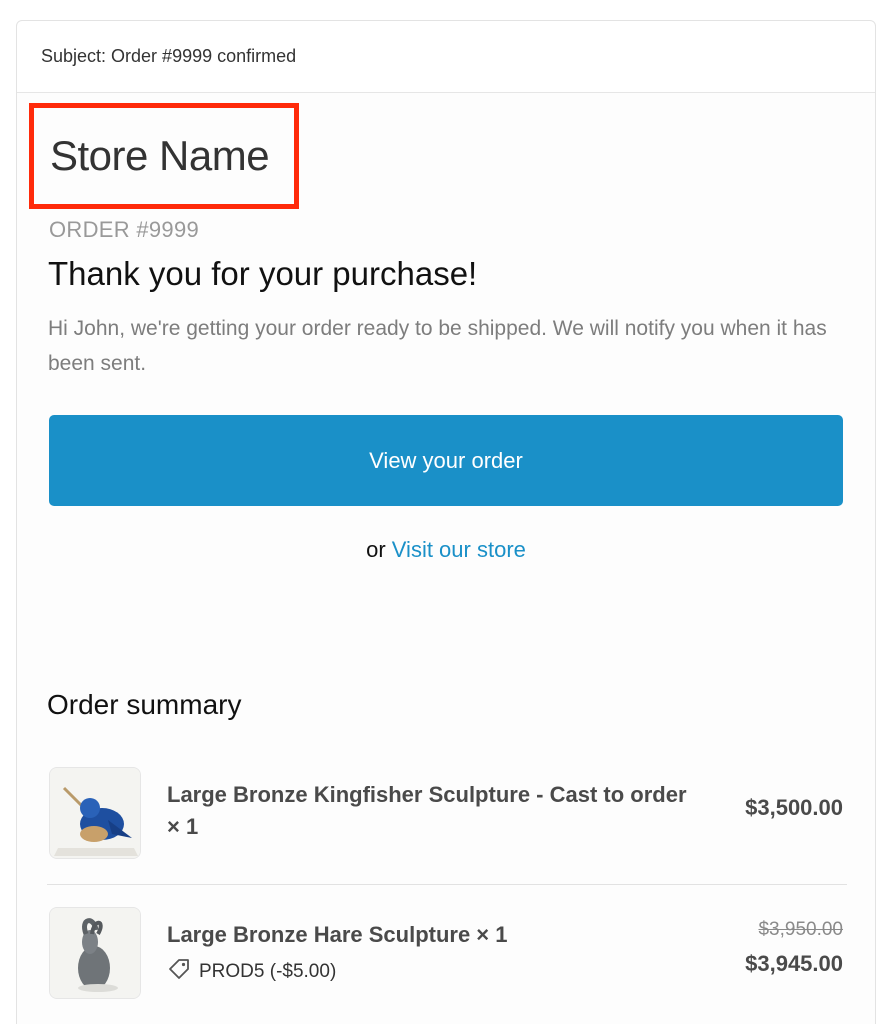 Image resolution: width=896 pixels, height=1024 pixels. What do you see at coordinates (379, 549) in the screenshot?
I see `or-text: or` at bounding box center [379, 549].